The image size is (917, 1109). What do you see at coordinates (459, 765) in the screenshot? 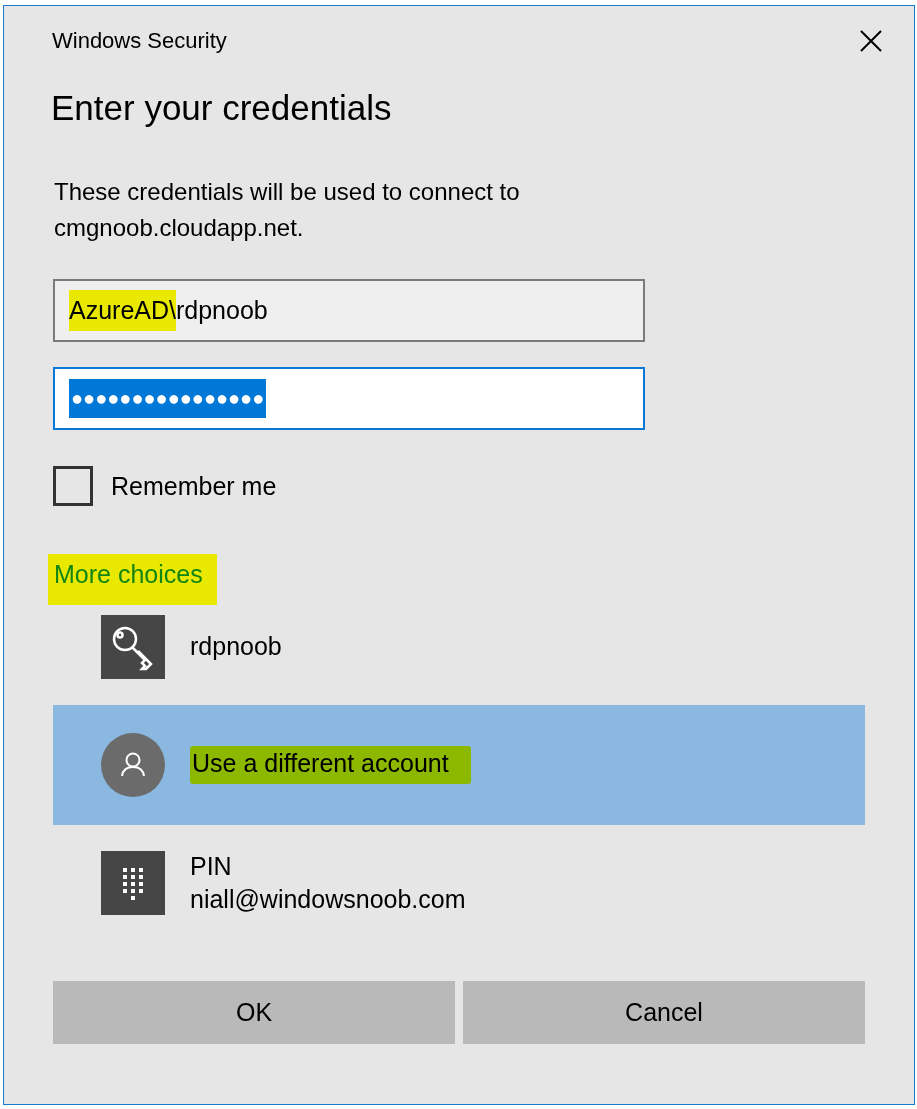
I see `account-option: Use a different account` at bounding box center [459, 765].